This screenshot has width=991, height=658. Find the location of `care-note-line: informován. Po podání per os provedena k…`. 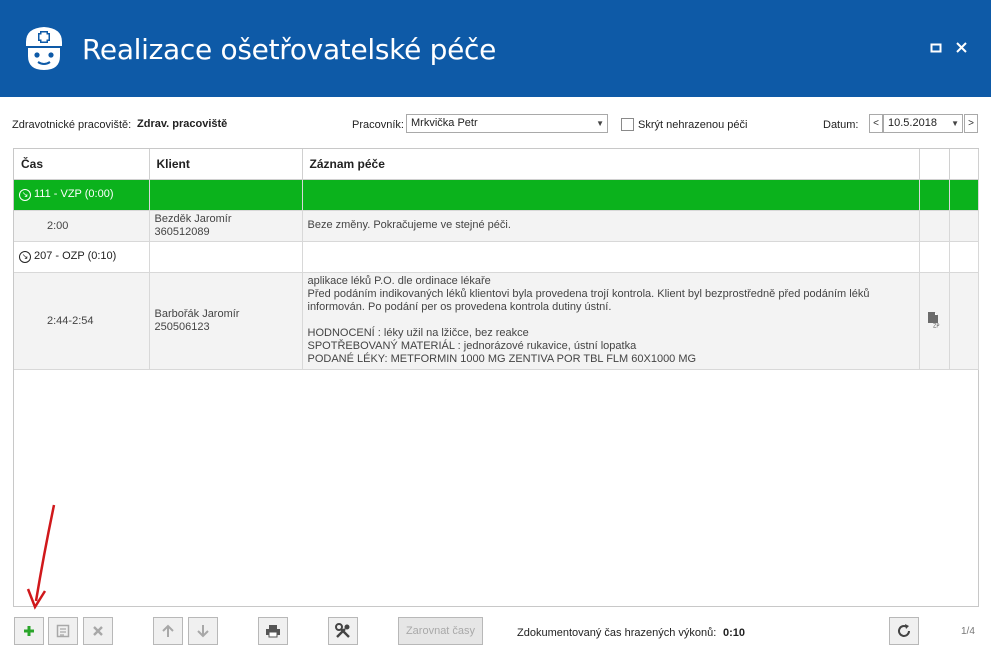

care-note-line: informován. Po podání per os provedena k… is located at coordinates (459, 306).